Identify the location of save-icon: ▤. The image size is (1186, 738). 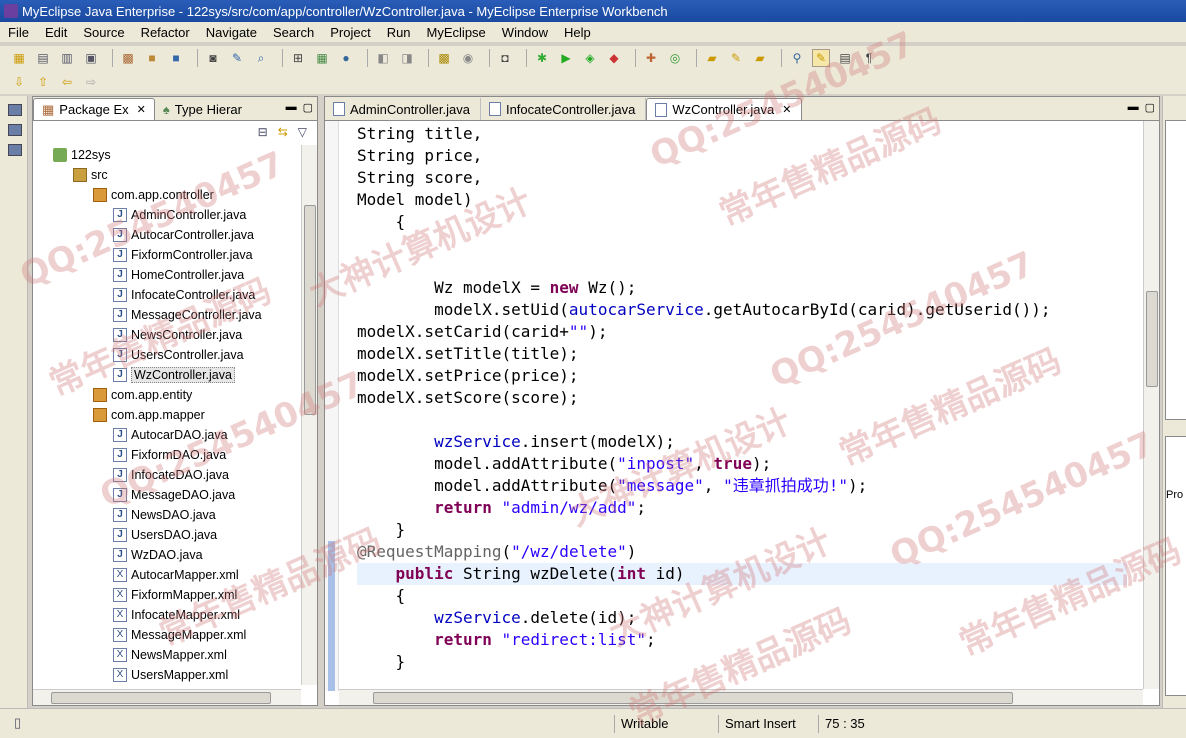
(43, 58).